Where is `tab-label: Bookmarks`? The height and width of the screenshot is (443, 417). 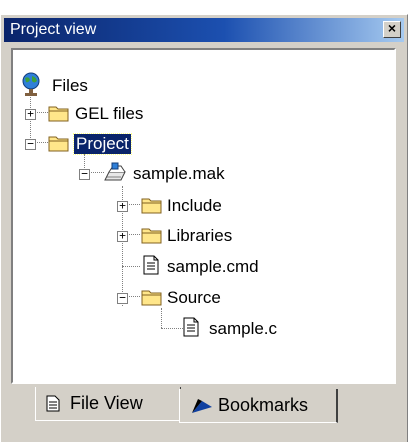 tab-label: Bookmarks is located at coordinates (263, 405).